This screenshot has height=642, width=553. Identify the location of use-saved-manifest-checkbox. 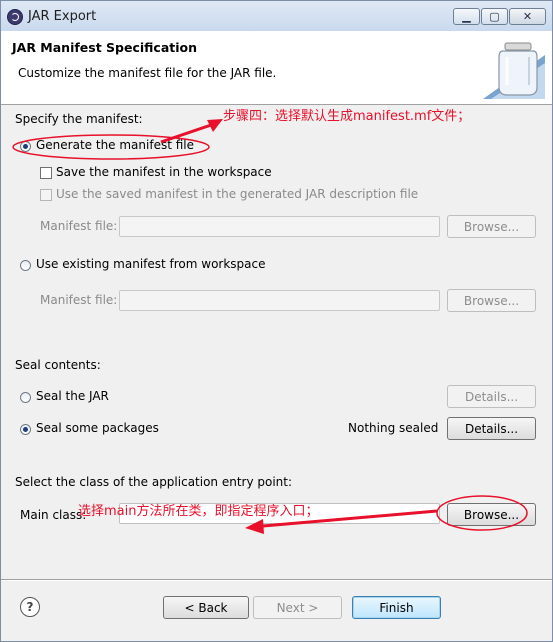
(46, 195).